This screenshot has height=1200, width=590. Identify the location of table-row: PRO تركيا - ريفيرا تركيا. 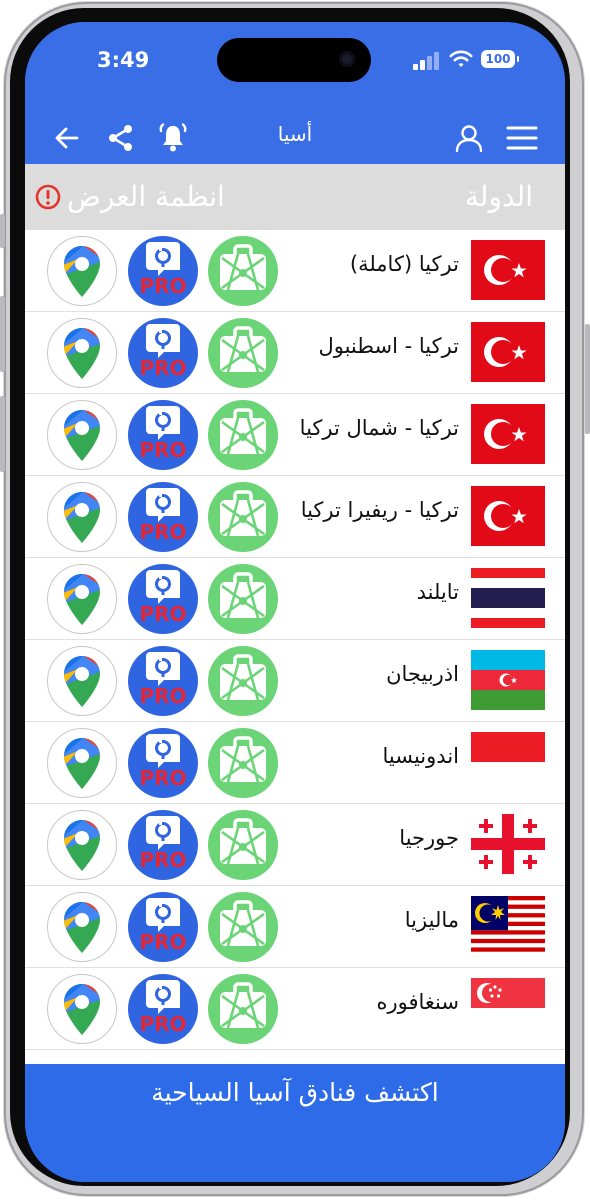
(295, 517).